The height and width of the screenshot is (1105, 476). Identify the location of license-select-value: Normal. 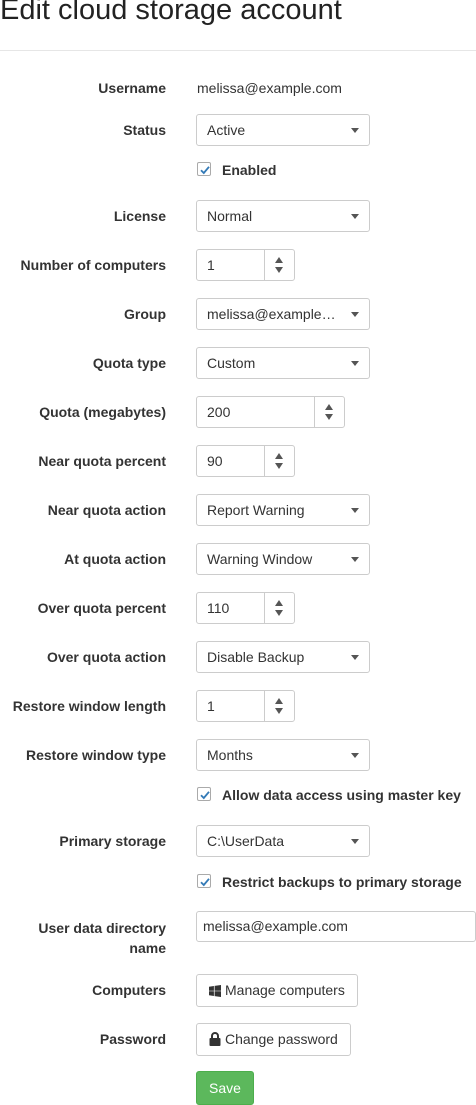
(230, 216).